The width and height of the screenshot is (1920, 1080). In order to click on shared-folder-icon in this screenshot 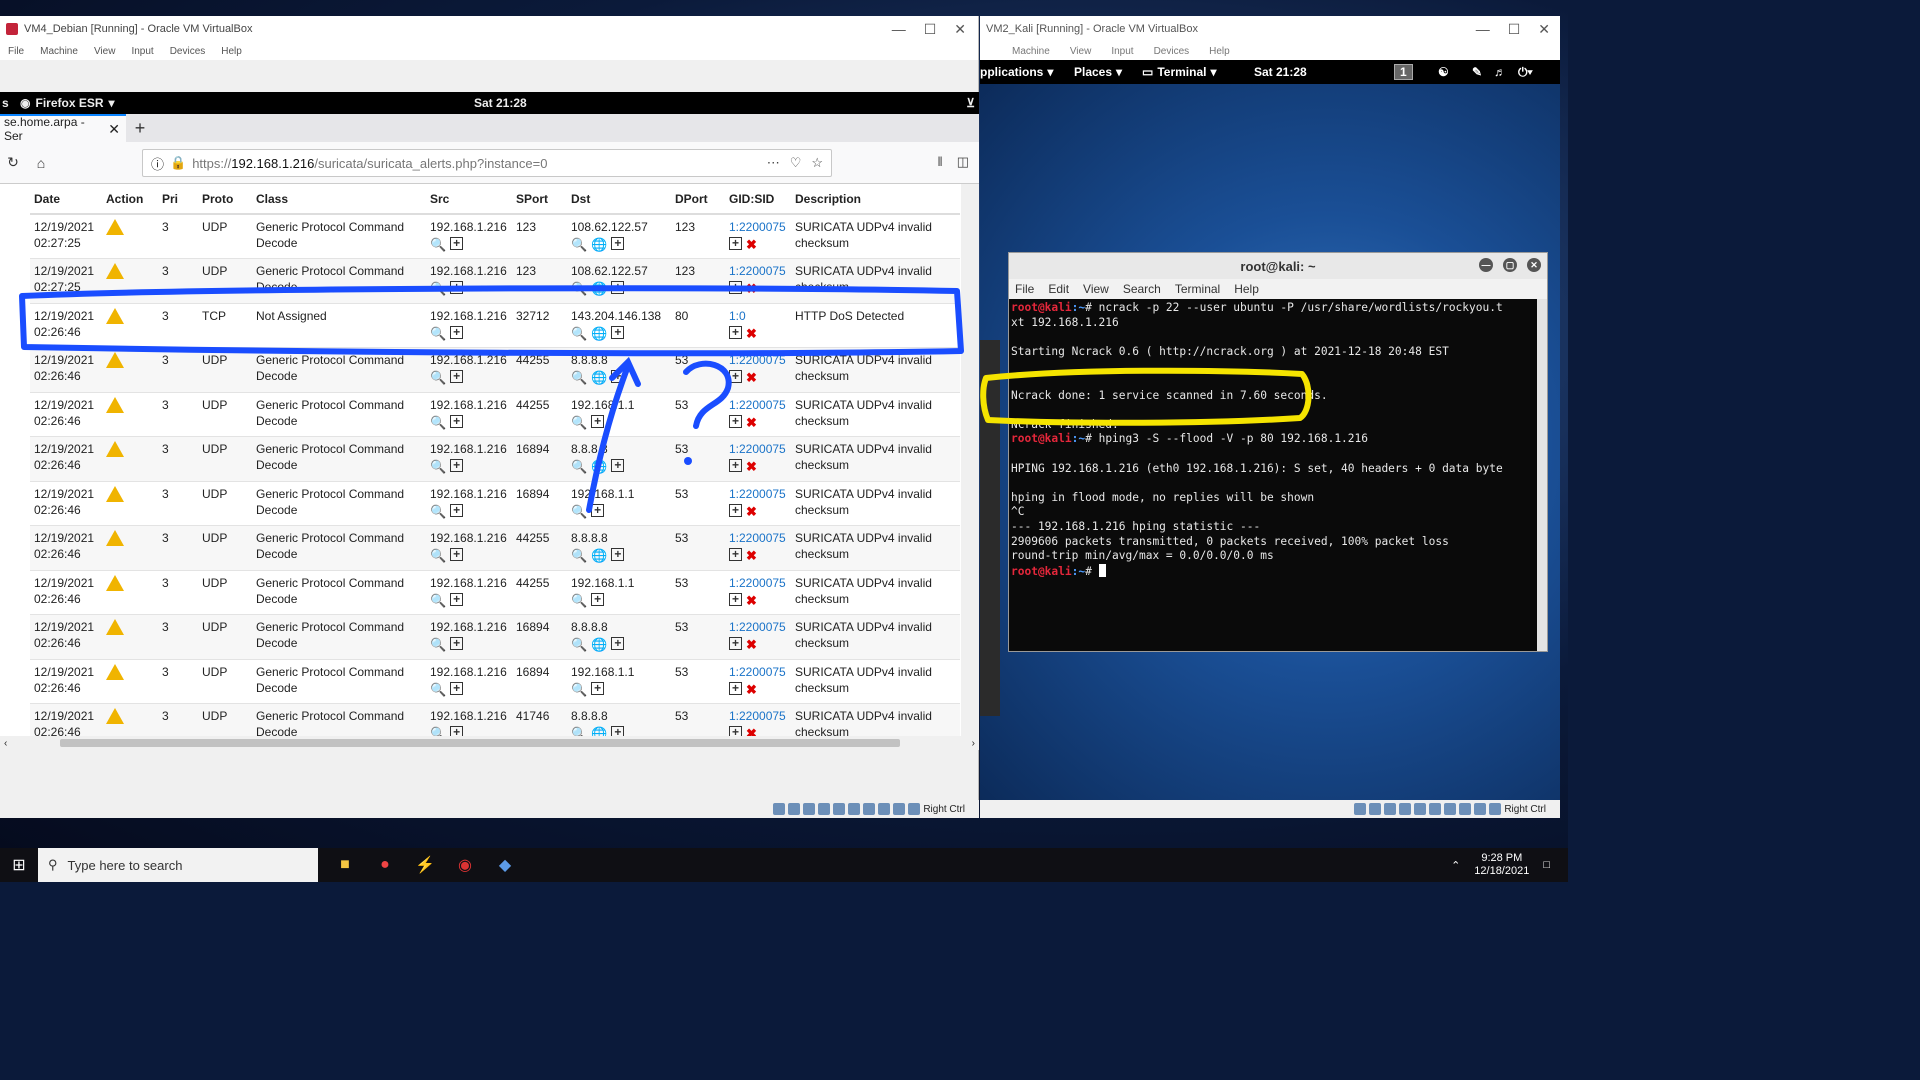, I will do `click(854, 809)`.